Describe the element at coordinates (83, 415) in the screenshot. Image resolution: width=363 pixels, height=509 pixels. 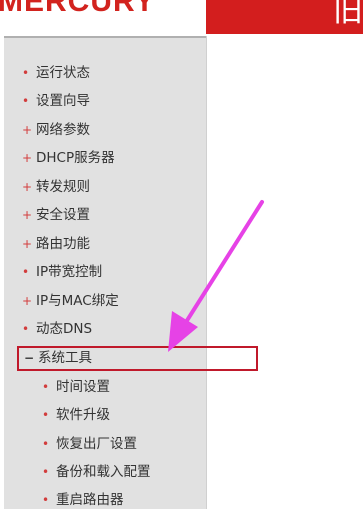
I see `sidebar-item-label: 软件升级` at that location.